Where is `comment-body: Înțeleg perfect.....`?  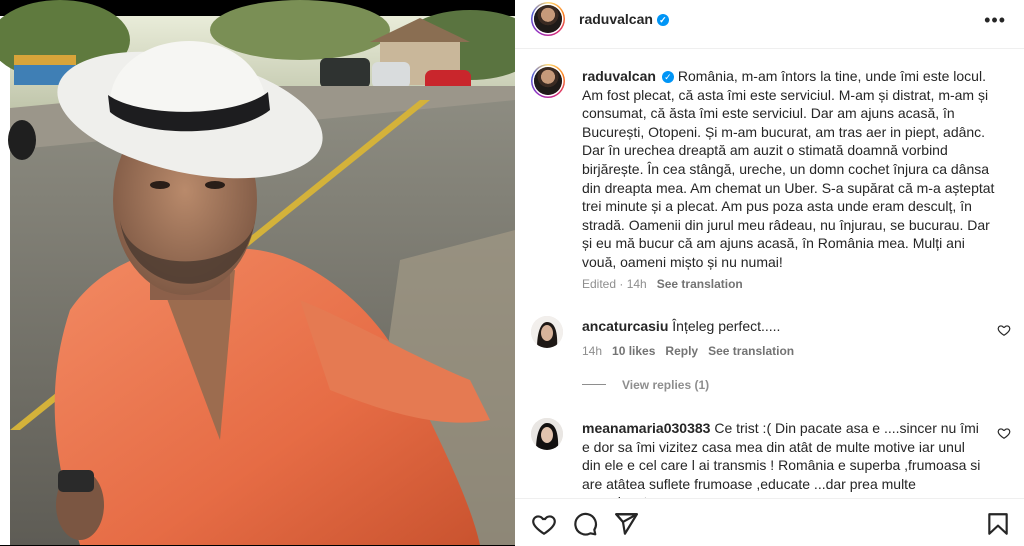
comment-body: Înțeleg perfect..... is located at coordinates (726, 326).